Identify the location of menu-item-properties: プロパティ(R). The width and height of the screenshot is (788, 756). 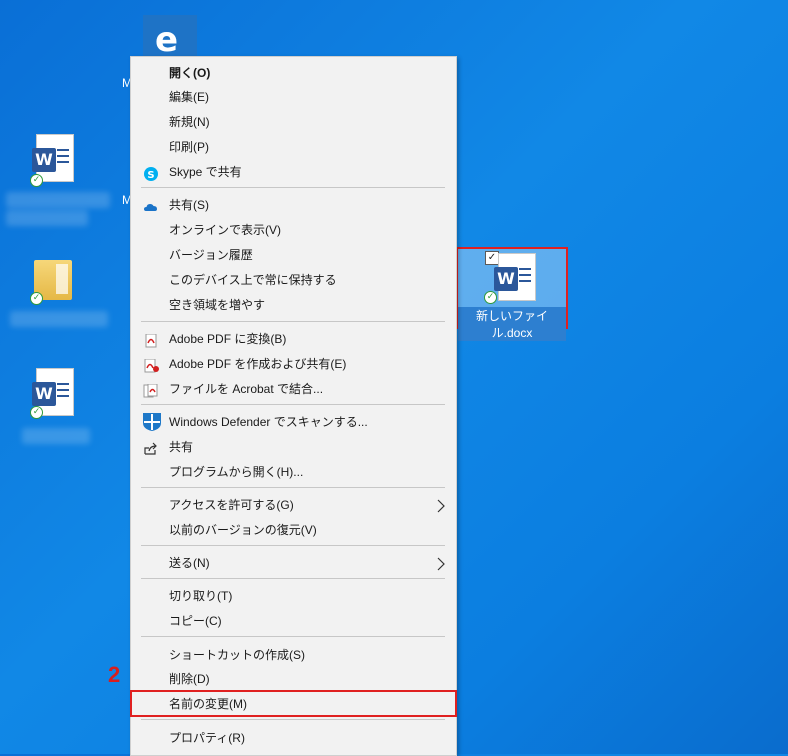
(293, 738).